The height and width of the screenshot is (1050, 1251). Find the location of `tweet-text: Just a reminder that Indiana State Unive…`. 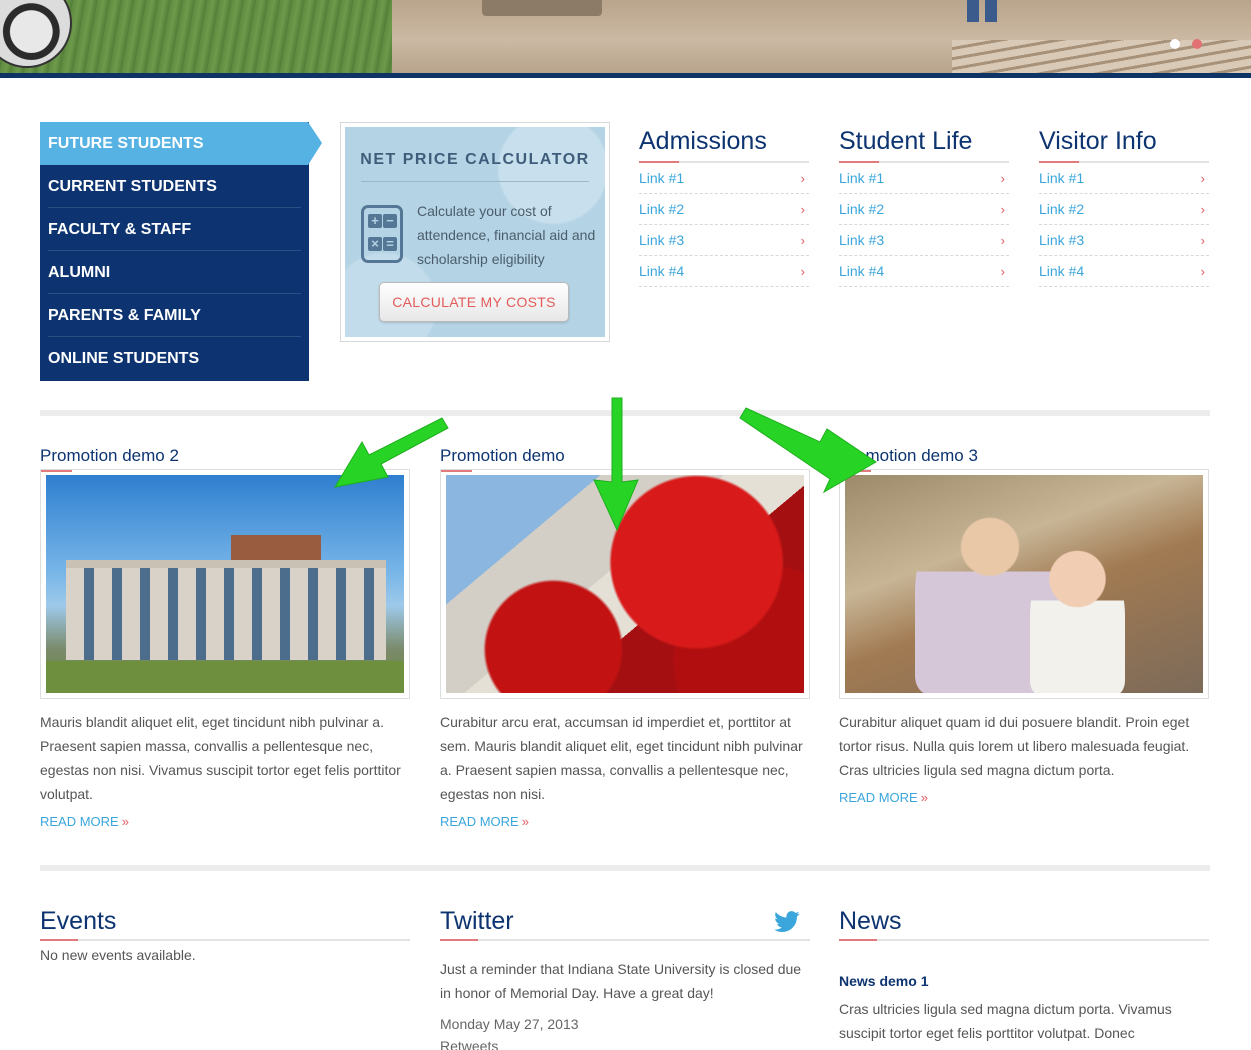

tweet-text: Just a reminder that Indiana State Unive… is located at coordinates (621, 981).